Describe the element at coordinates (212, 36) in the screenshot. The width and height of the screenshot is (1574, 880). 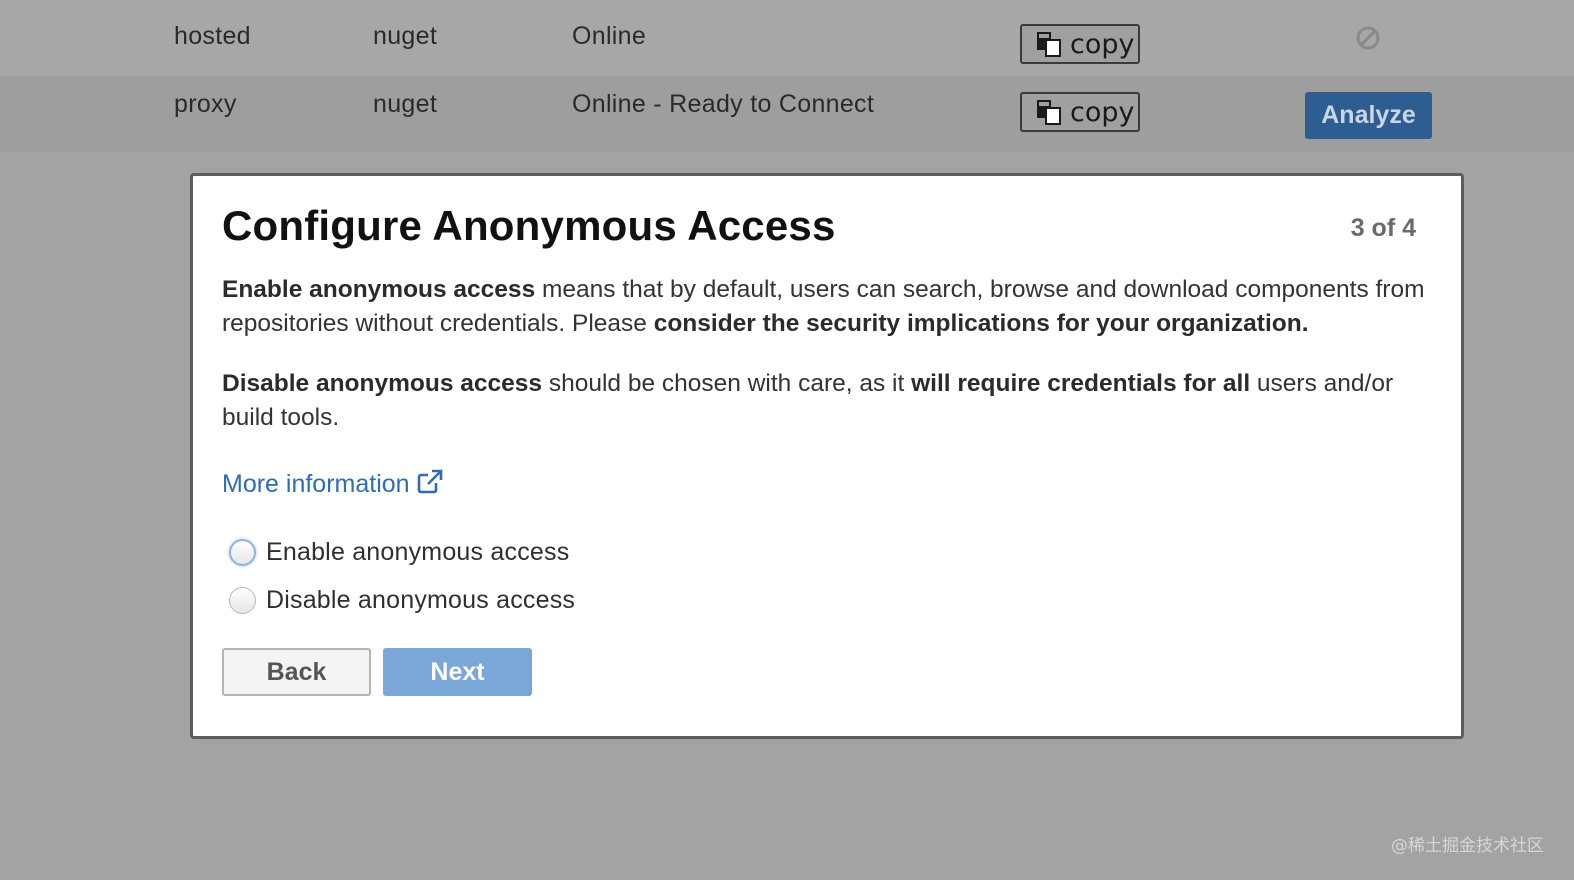
I see `repo-type-cell: hosted` at that location.